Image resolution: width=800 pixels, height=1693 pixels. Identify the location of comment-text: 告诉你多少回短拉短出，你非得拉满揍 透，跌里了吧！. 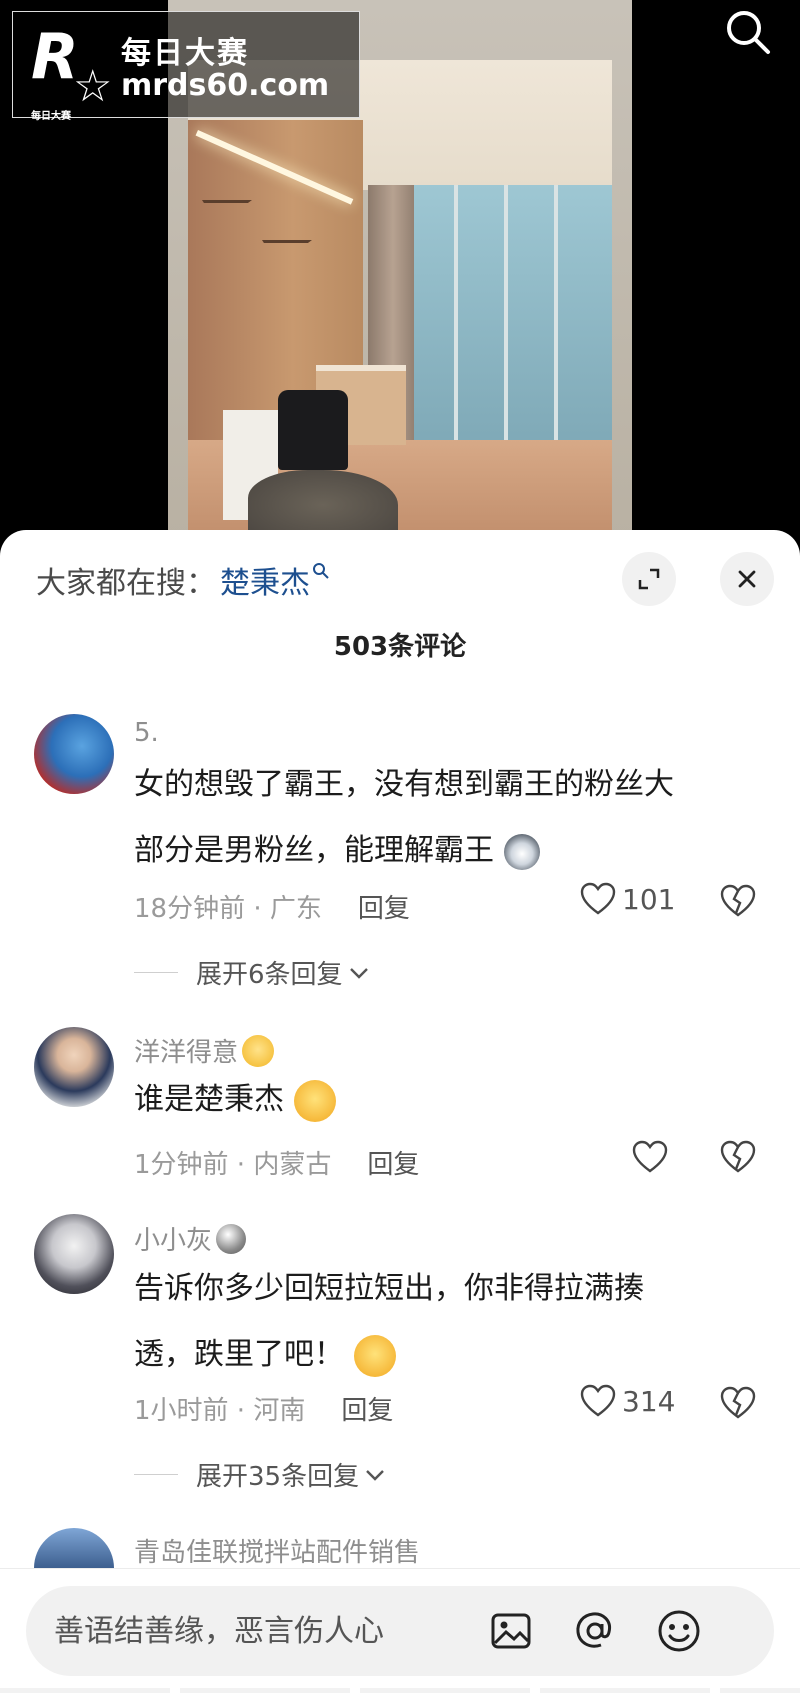
(444, 1322).